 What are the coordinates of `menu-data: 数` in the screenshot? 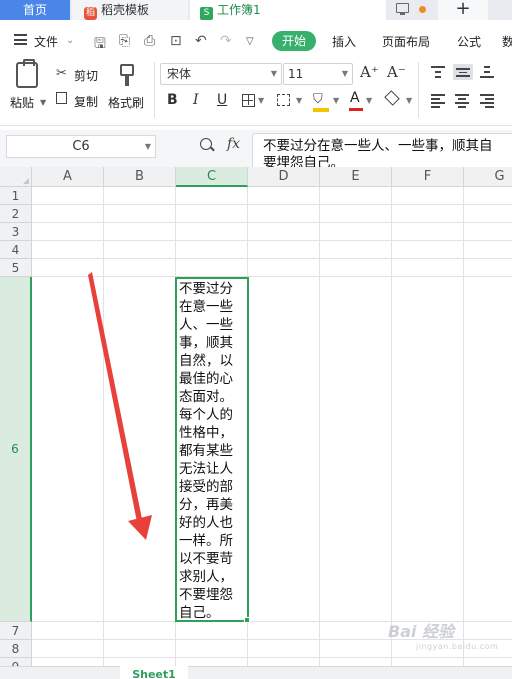 It's located at (507, 41).